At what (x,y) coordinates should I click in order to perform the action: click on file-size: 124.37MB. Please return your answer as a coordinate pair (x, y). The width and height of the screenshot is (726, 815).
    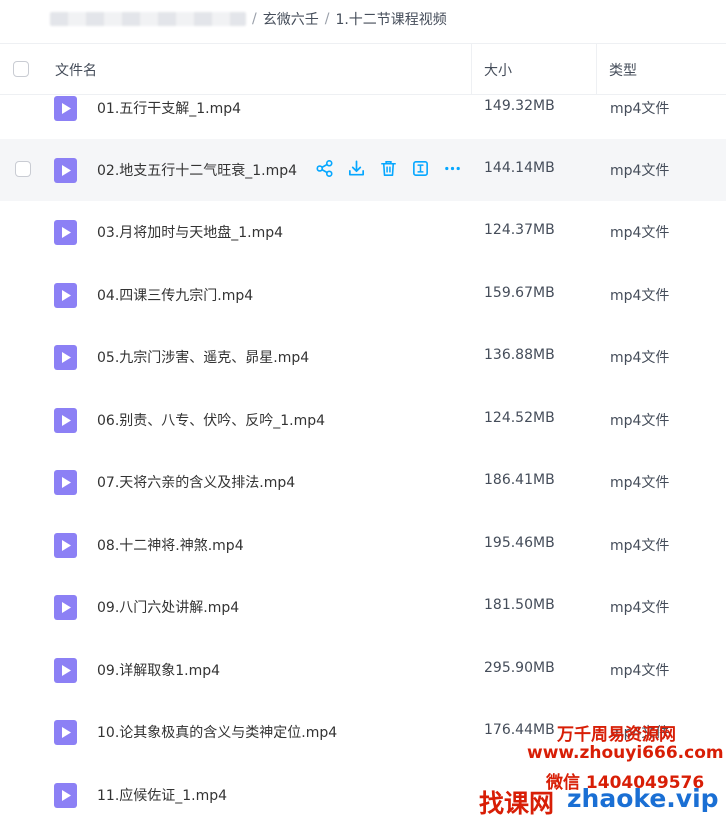
    Looking at the image, I should click on (519, 230).